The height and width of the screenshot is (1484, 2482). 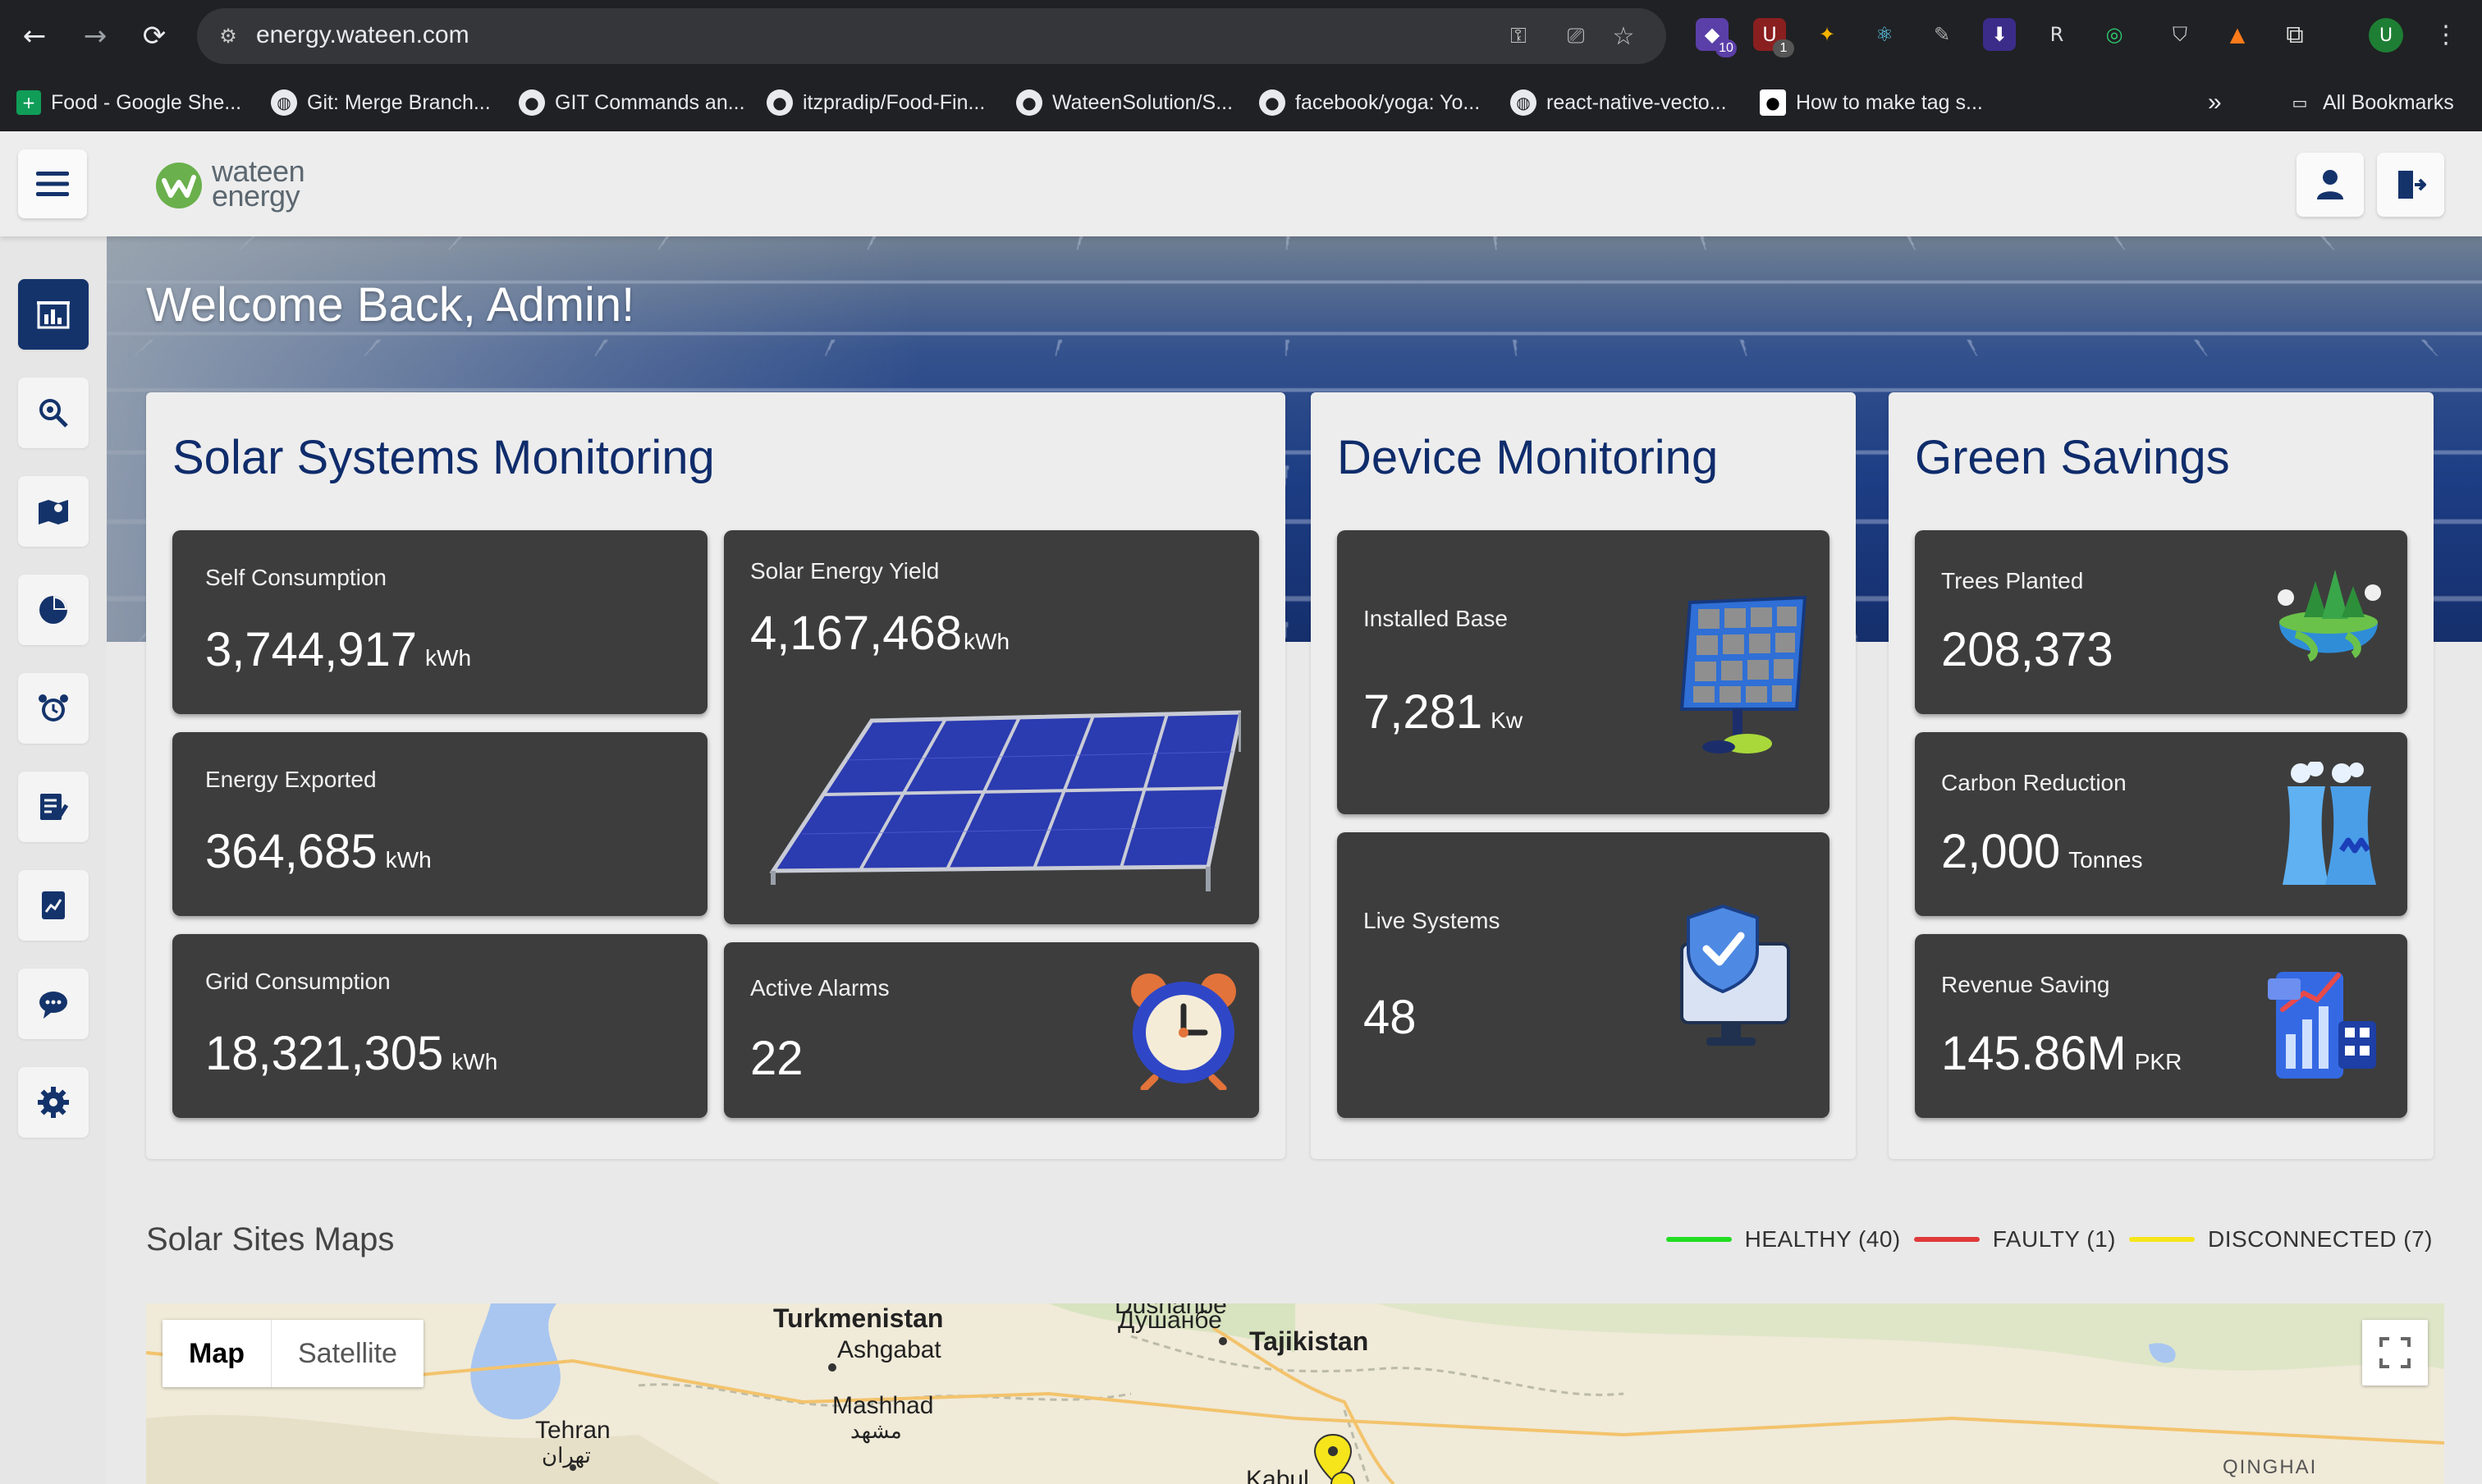 I want to click on edit-extension-icon: ✎, so click(x=1942, y=34).